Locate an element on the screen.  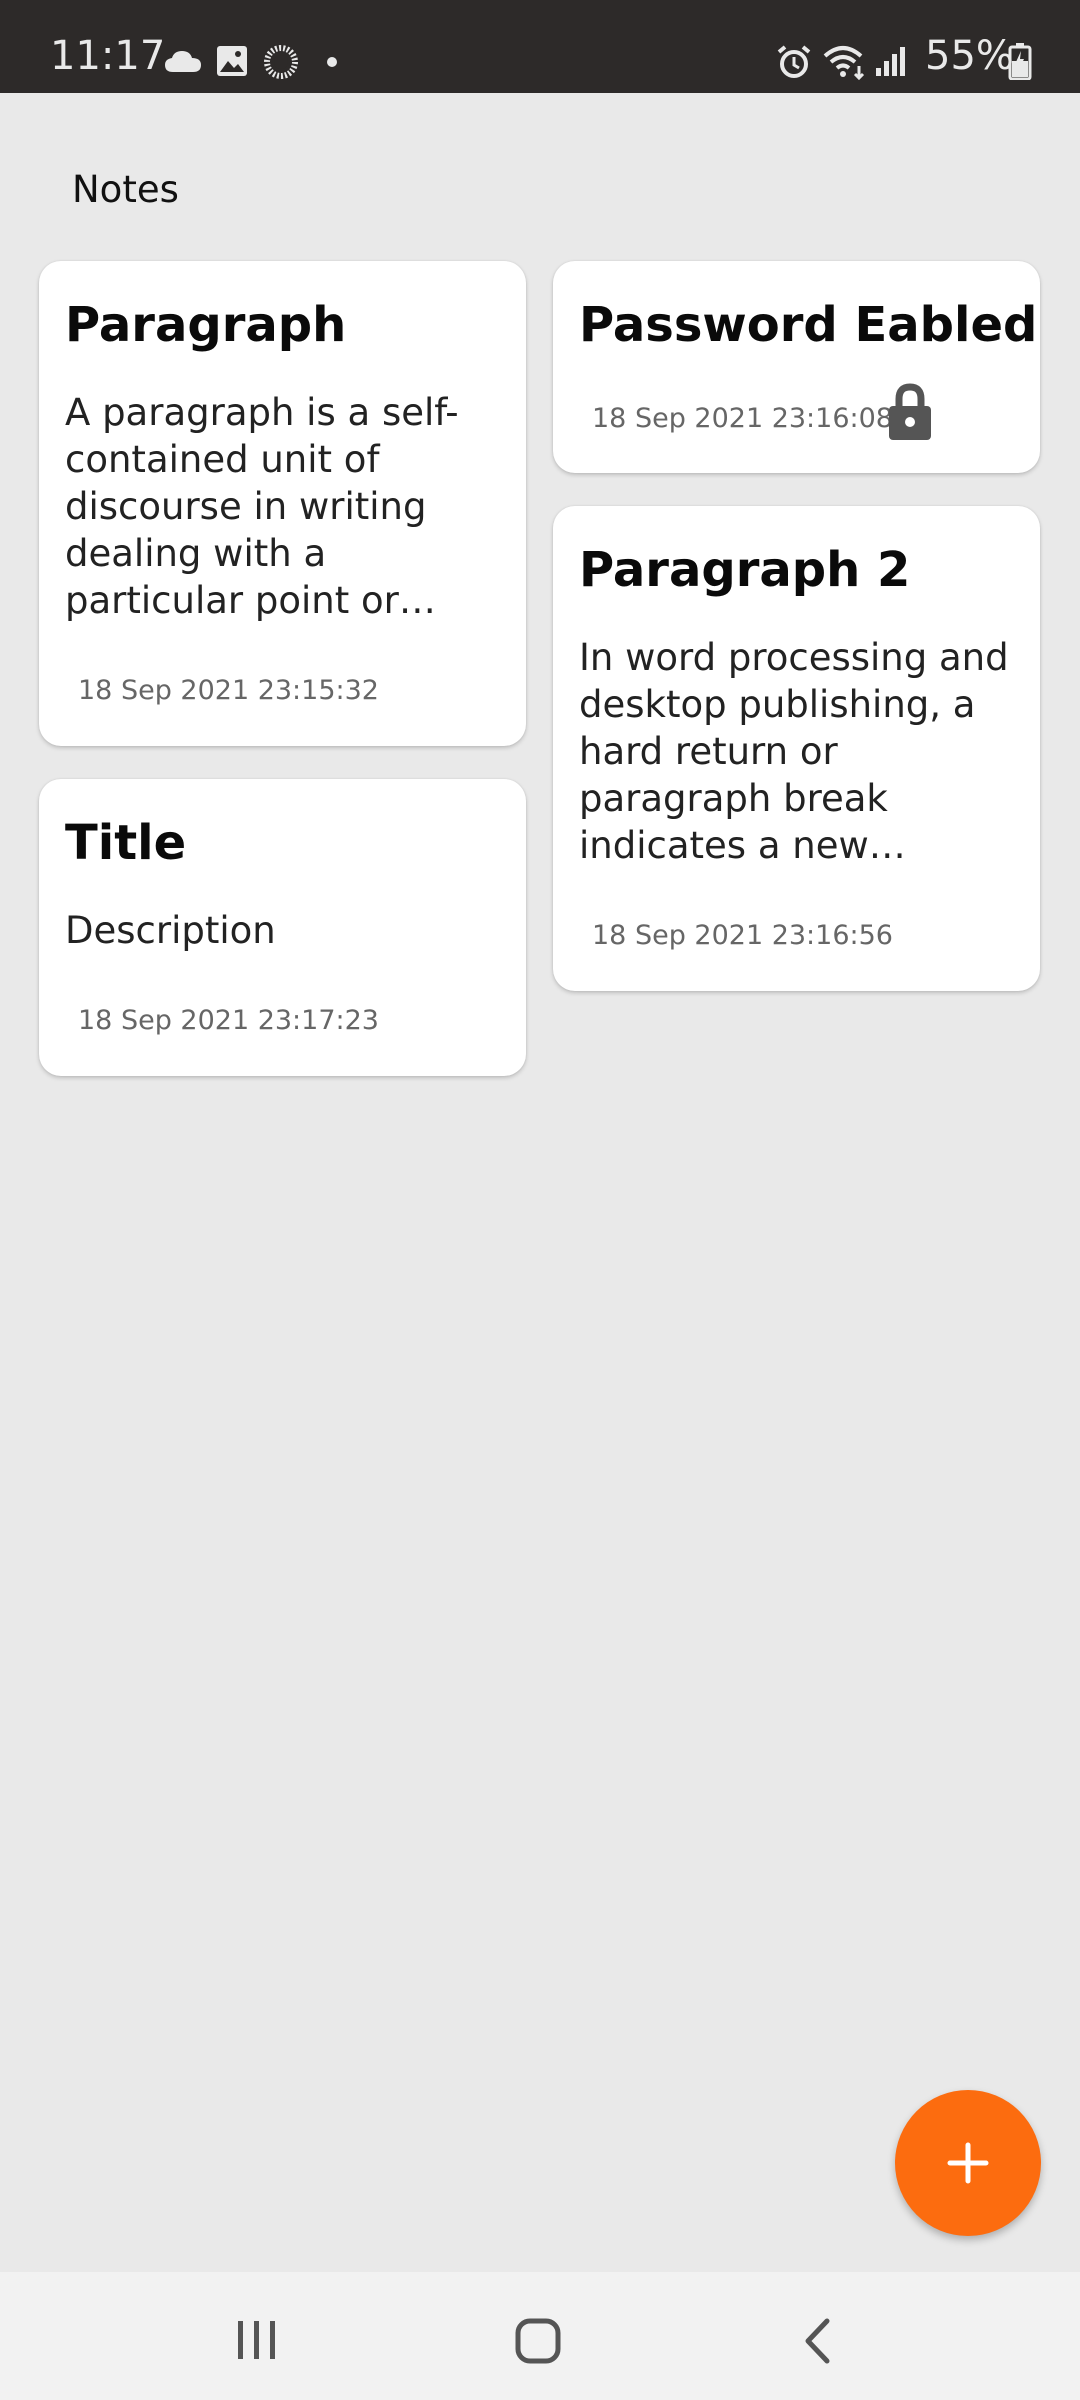
note-title: Paragraph 2 is located at coordinates (745, 570).